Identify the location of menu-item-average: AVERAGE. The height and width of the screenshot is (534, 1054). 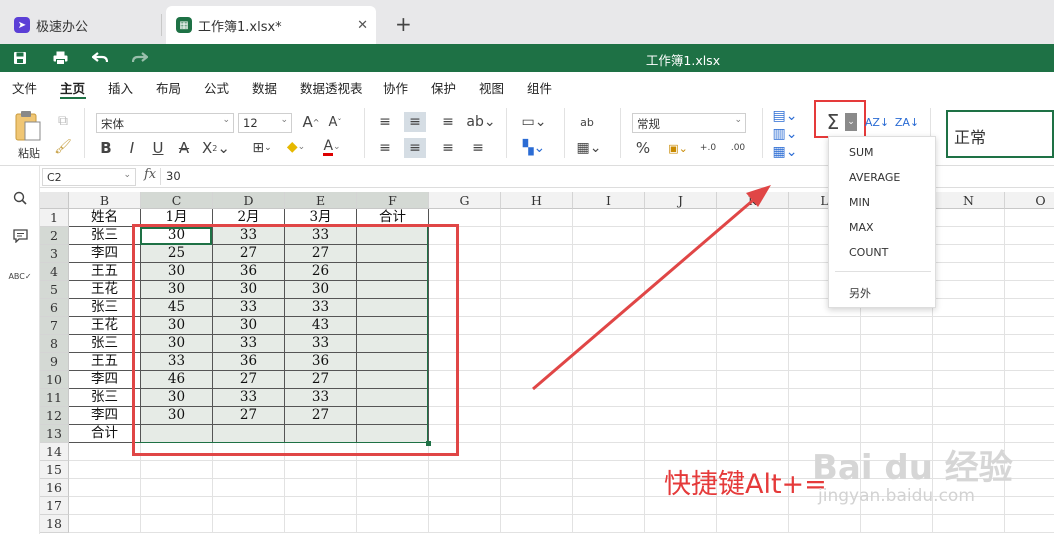
(874, 177).